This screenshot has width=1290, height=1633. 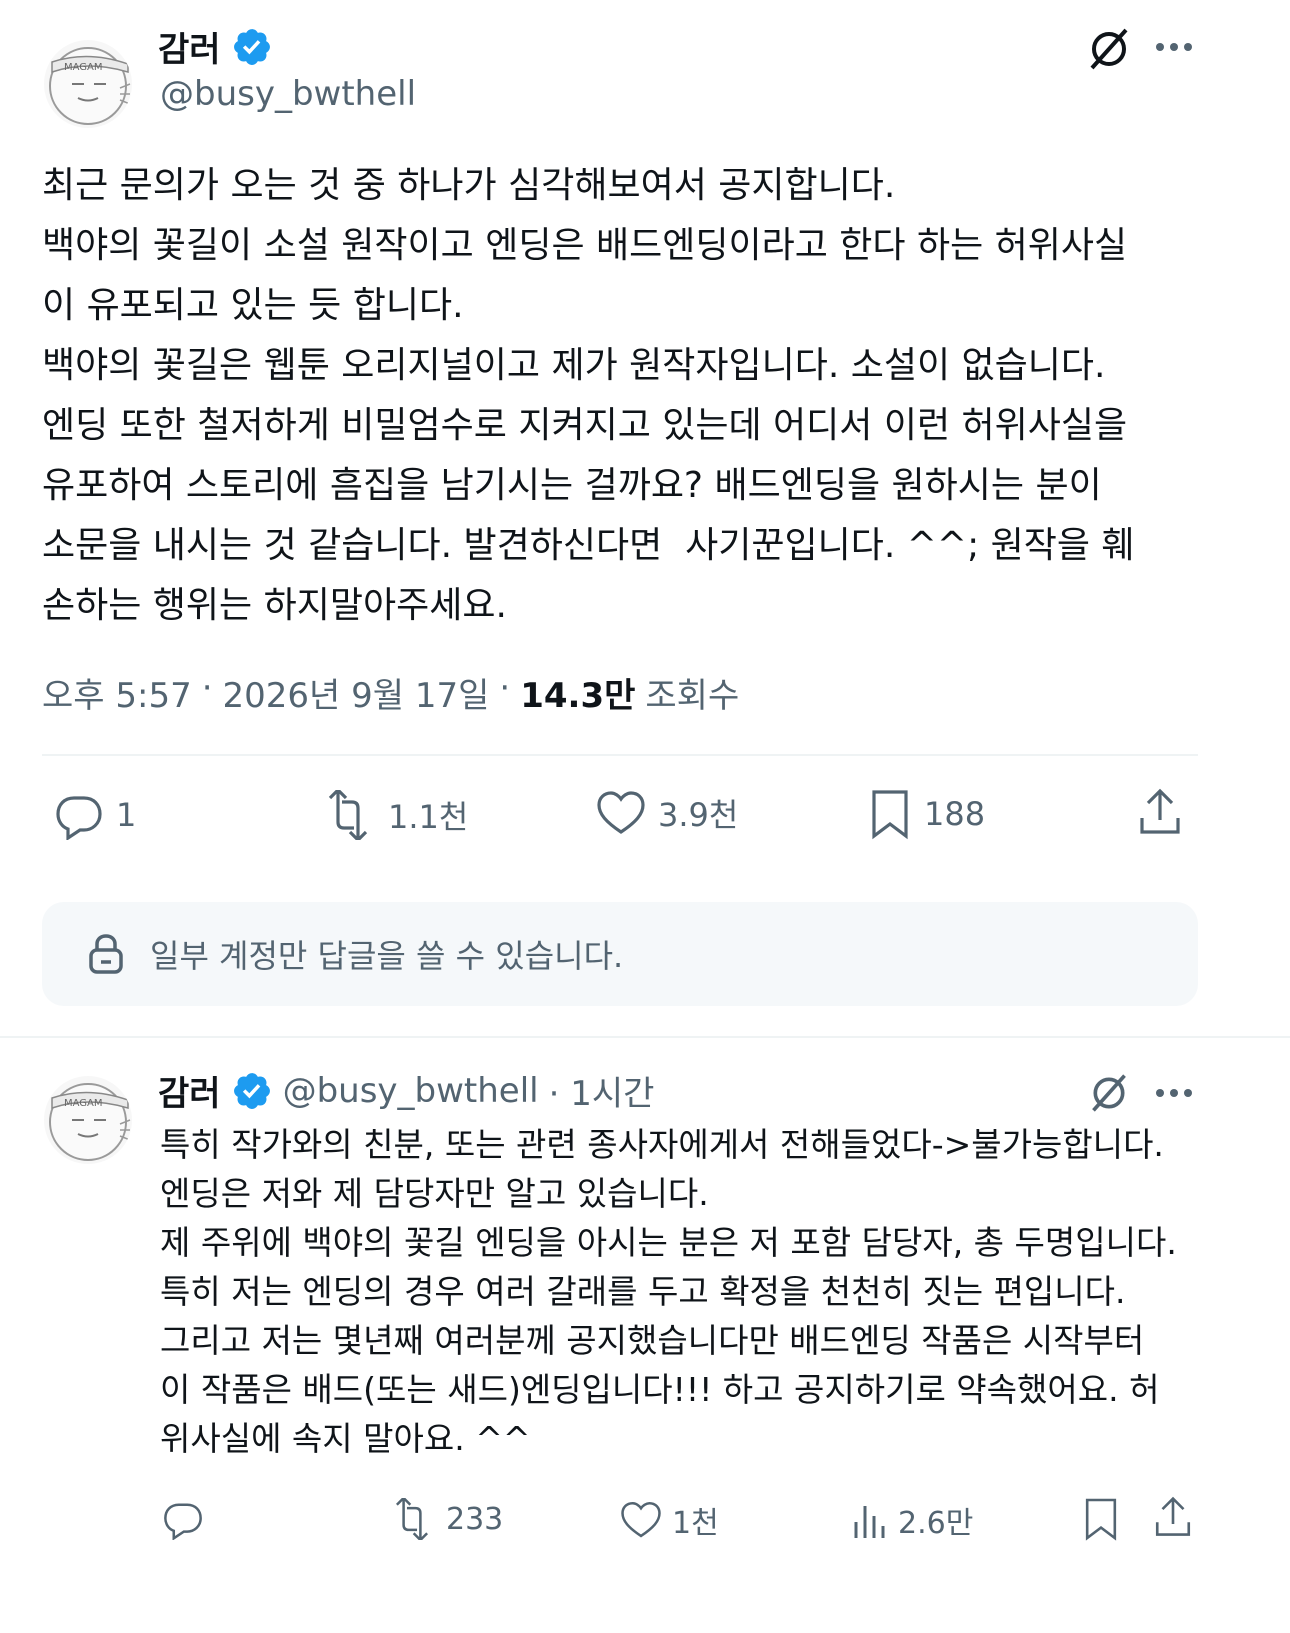 I want to click on reply-views-count: 2.6만, so click(x=936, y=1523).